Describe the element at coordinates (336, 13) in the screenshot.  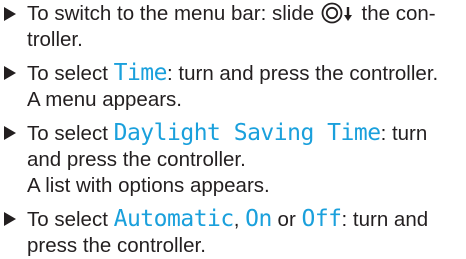
I see `controller-slide-down-icon` at that location.